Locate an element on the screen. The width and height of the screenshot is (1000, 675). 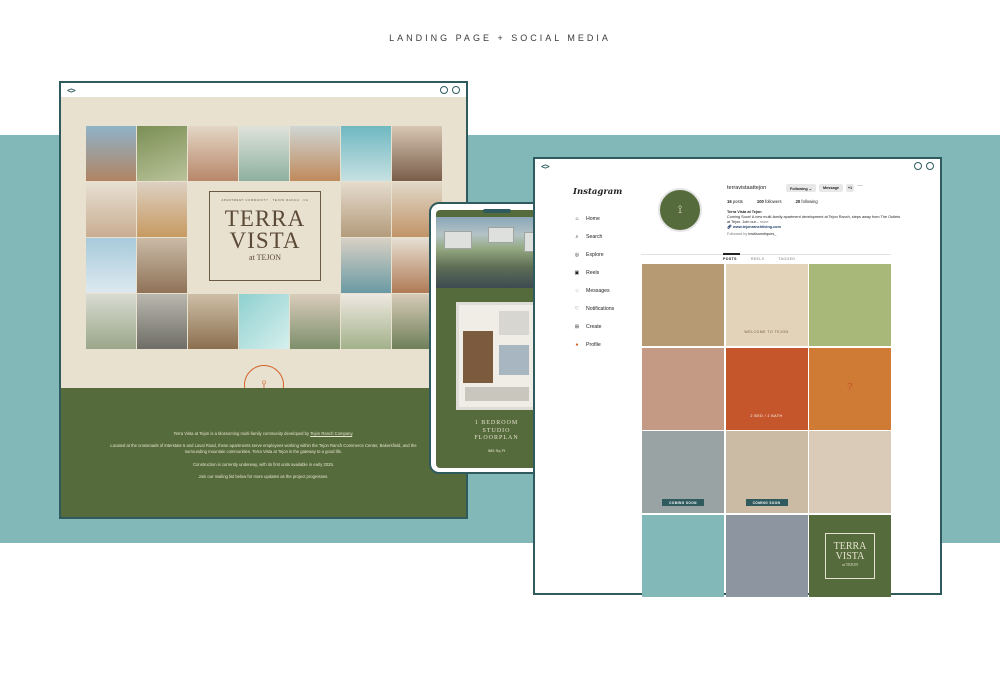
terra-vista-logo: TERRA VISTA at TEJON is located at coordinates (850, 555).